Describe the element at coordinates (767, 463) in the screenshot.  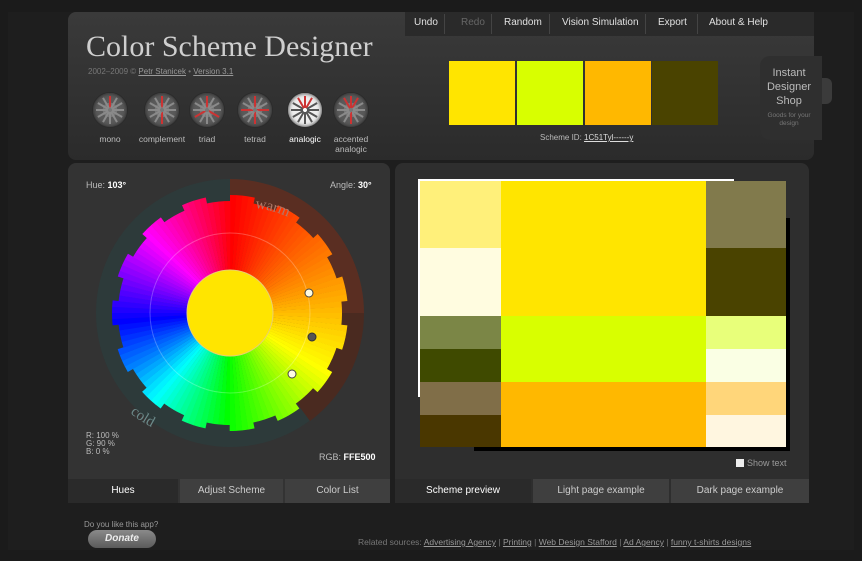
I see `show-text-label: Show text` at that location.